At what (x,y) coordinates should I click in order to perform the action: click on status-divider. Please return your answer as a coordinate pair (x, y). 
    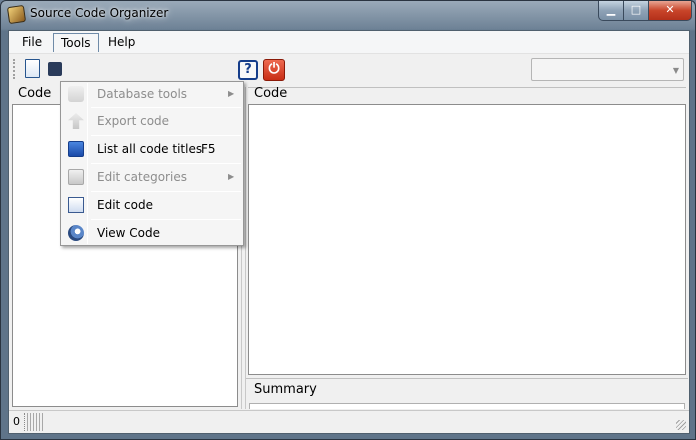
    Looking at the image, I should click on (34, 422).